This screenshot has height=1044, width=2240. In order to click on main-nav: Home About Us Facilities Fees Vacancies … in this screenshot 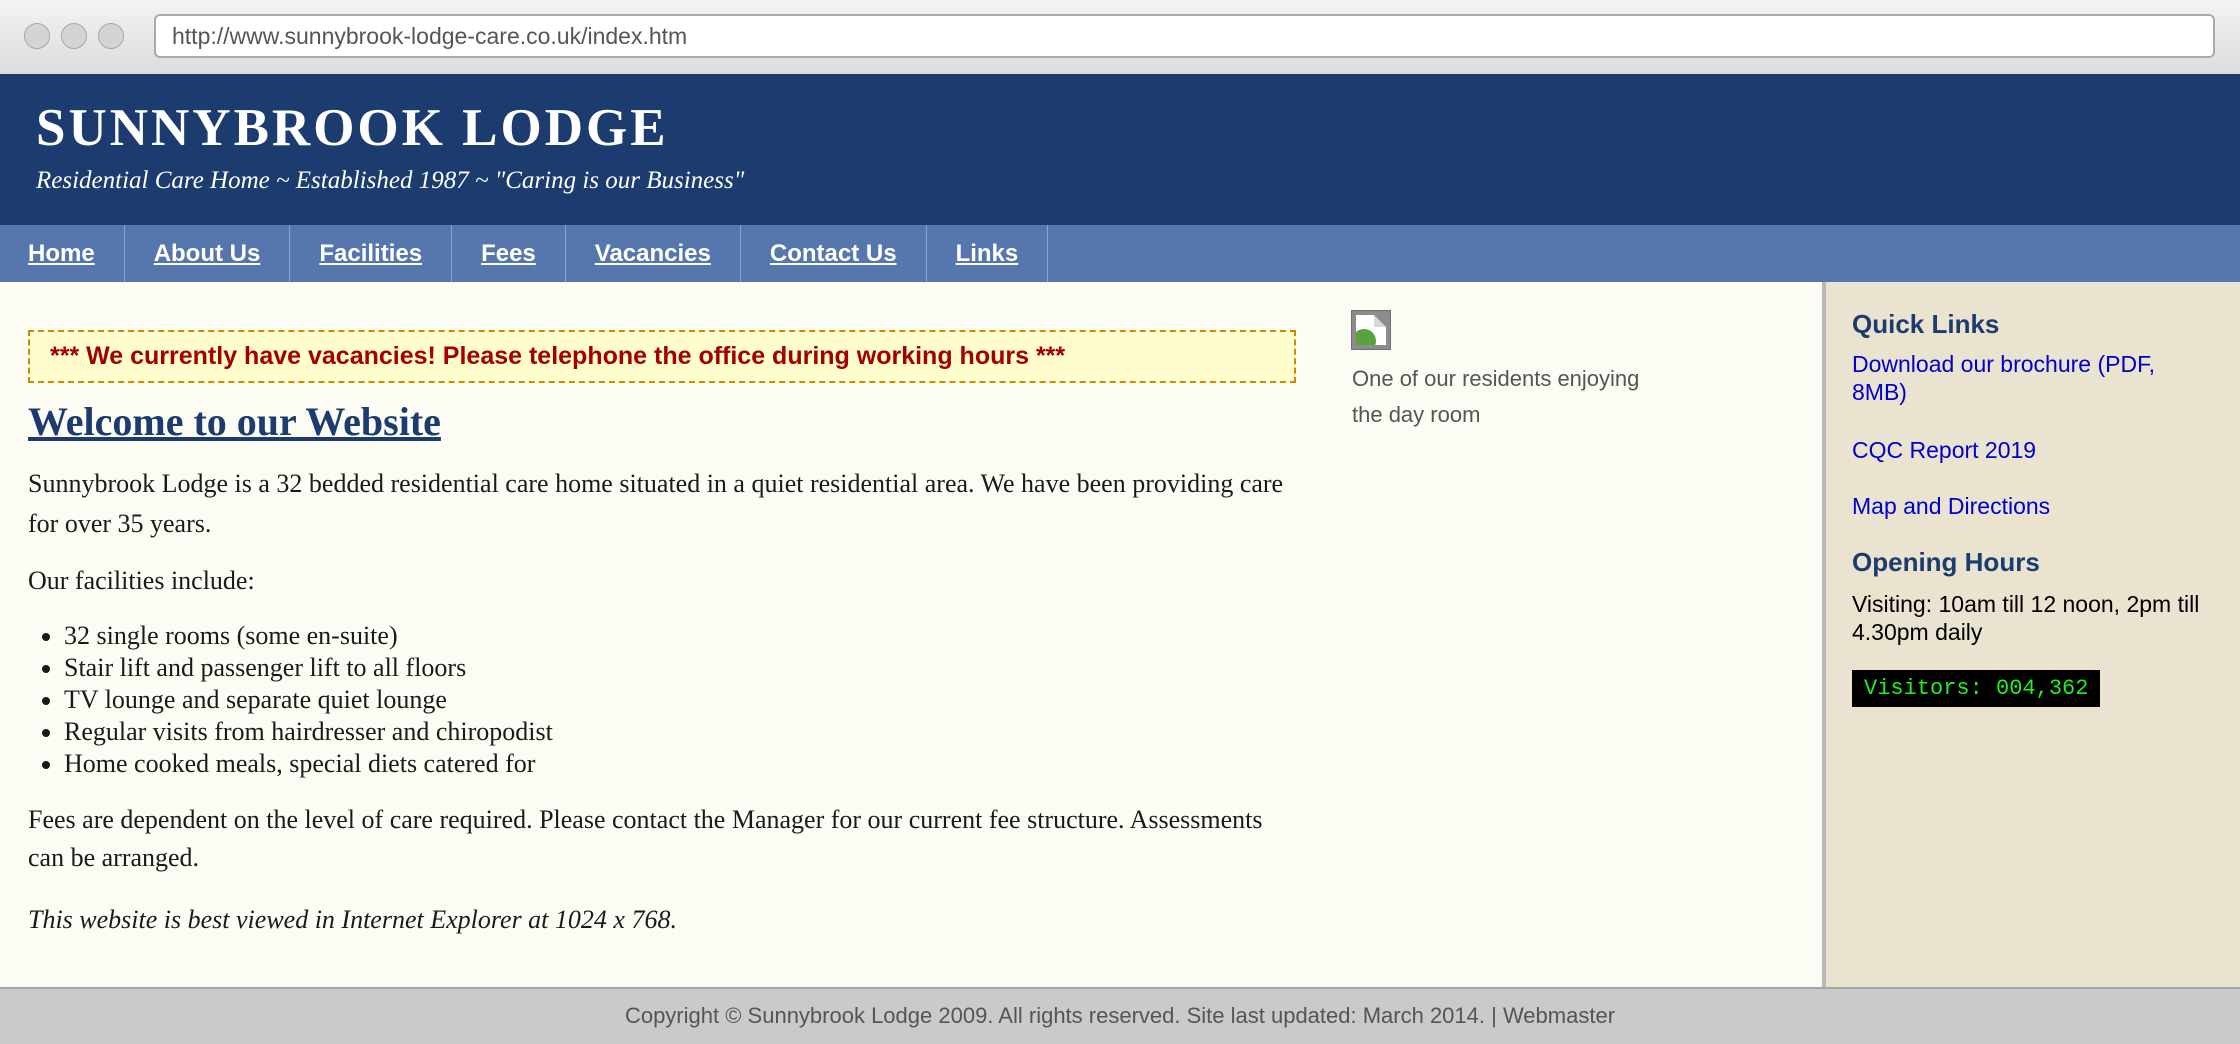, I will do `click(1120, 253)`.